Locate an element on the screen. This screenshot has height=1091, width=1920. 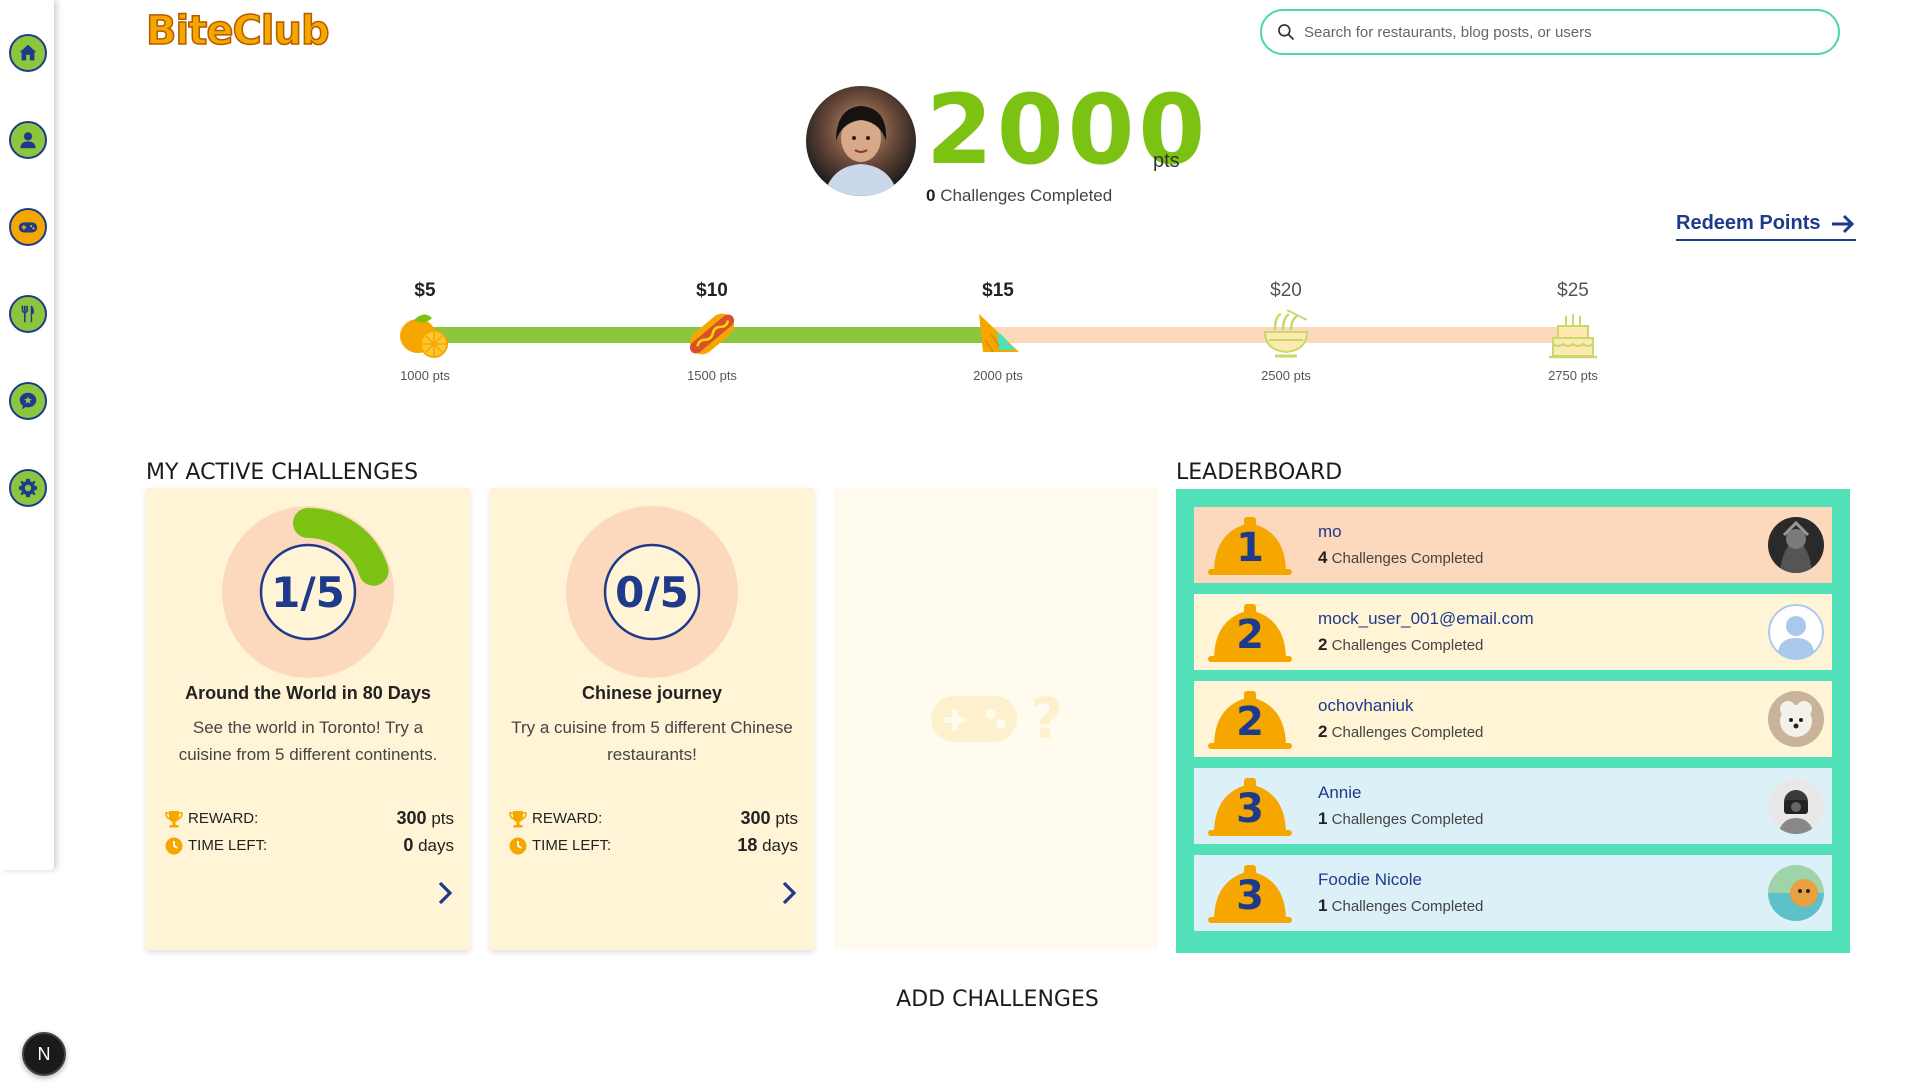
search-icon is located at coordinates (1286, 32).